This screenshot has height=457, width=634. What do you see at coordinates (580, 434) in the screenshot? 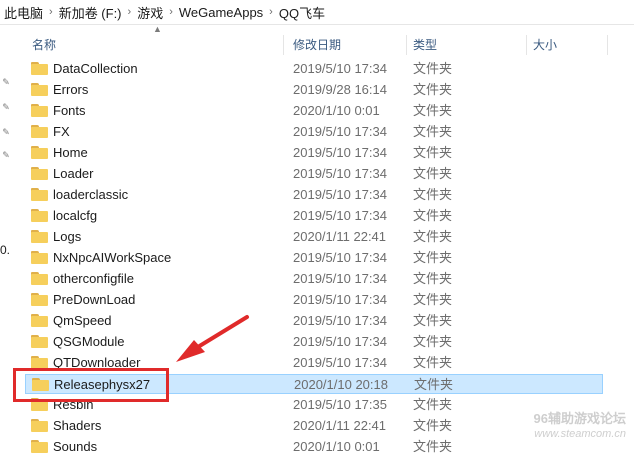
I see `watermark-url: www.steamcom.cn` at bounding box center [580, 434].